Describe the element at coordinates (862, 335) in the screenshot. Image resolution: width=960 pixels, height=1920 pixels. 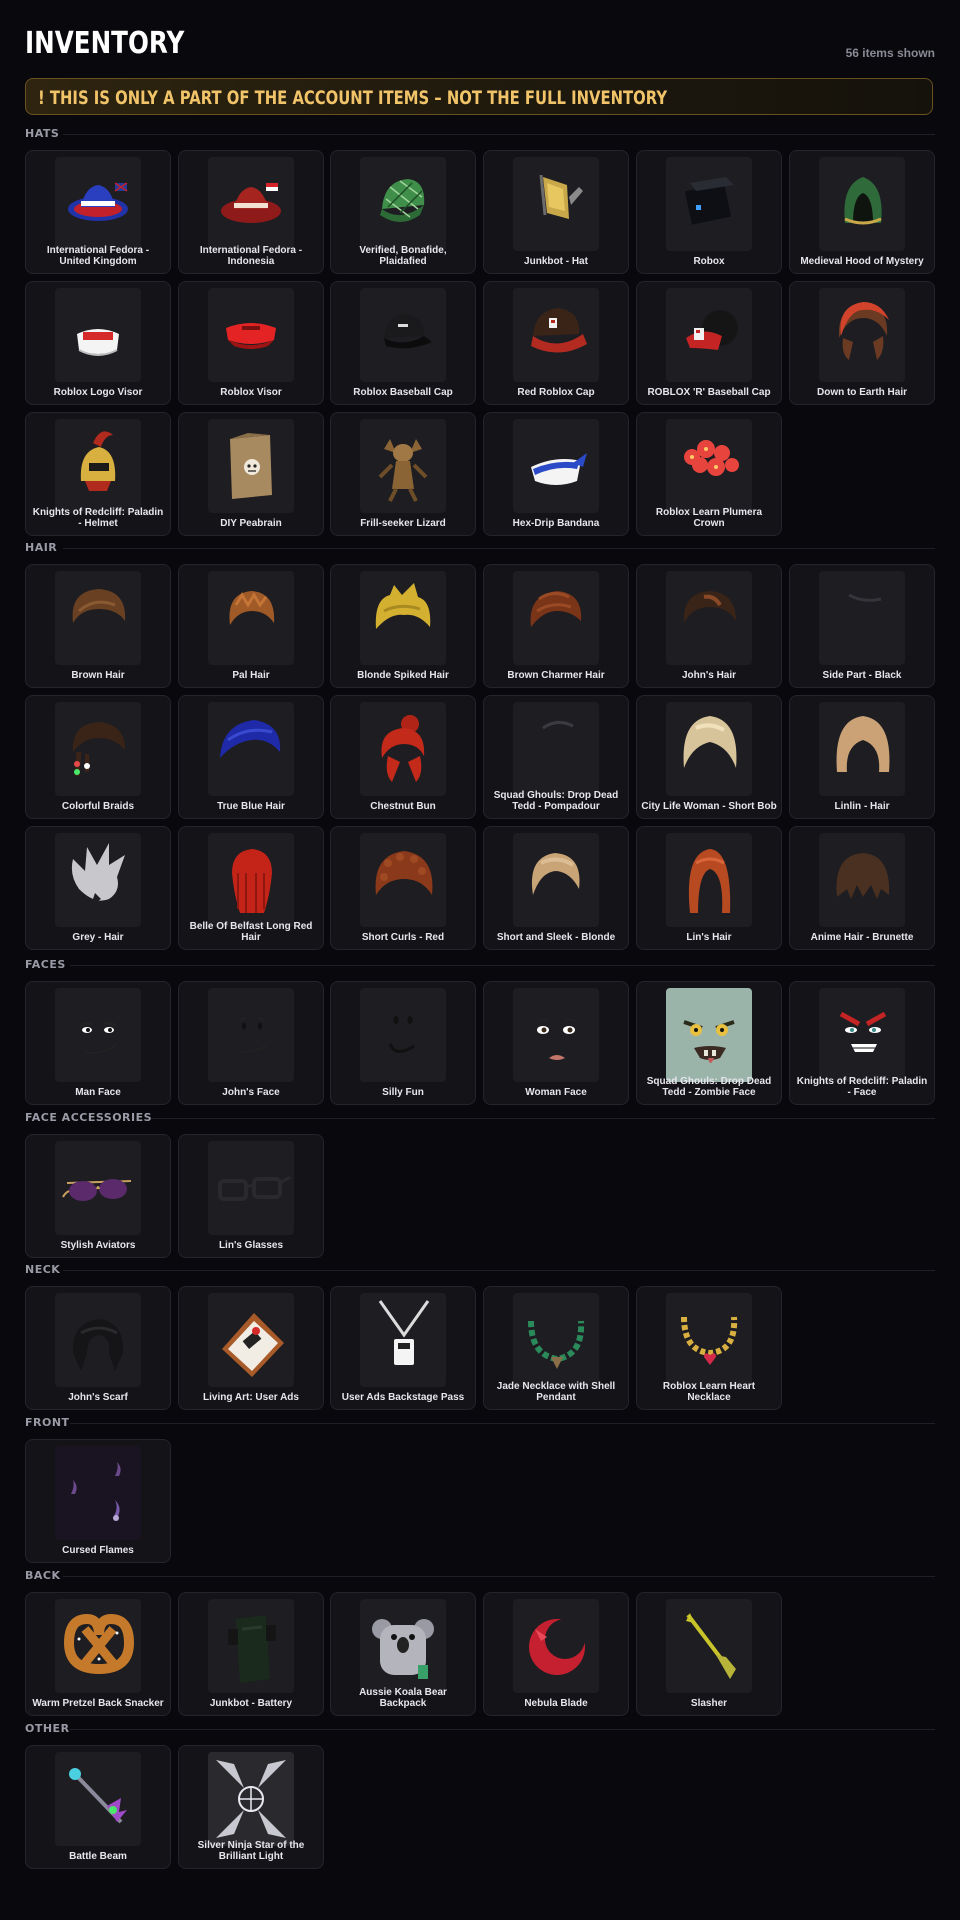
I see `down-to-earth-hair-icon` at that location.